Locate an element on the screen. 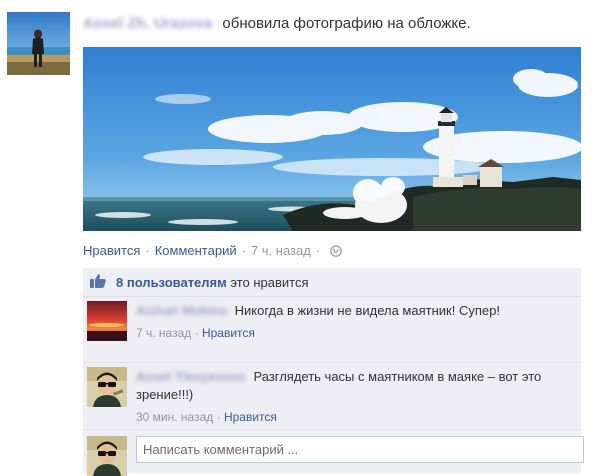 The image size is (600, 476). comment-time: 7 ч. назад is located at coordinates (163, 333).